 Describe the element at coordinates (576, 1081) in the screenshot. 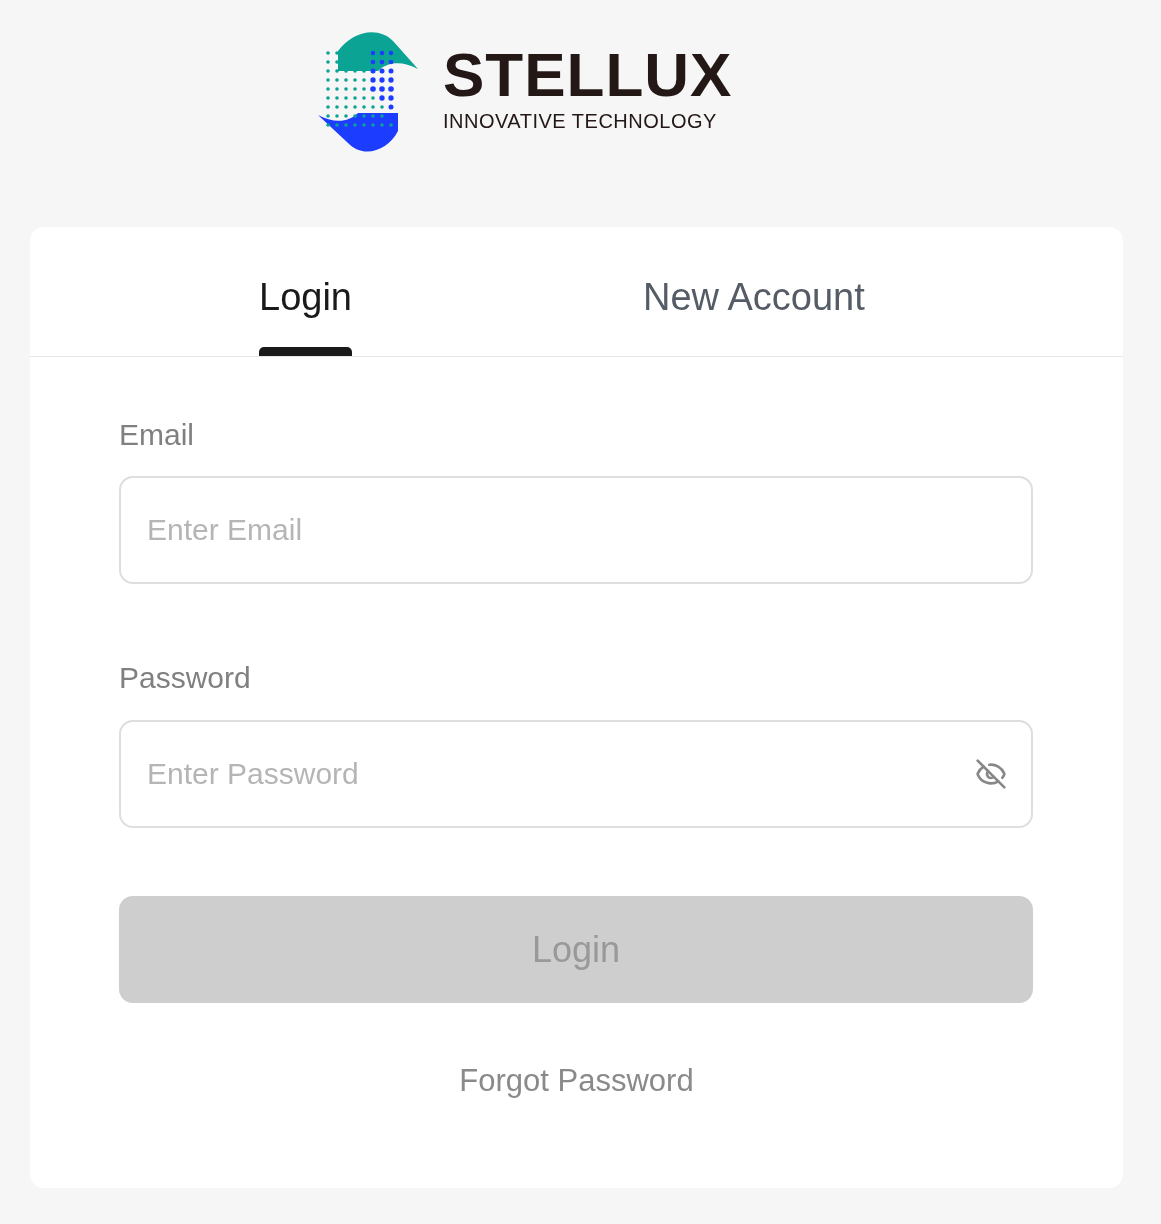

I see `forgot-password-link: Forgot Password` at that location.